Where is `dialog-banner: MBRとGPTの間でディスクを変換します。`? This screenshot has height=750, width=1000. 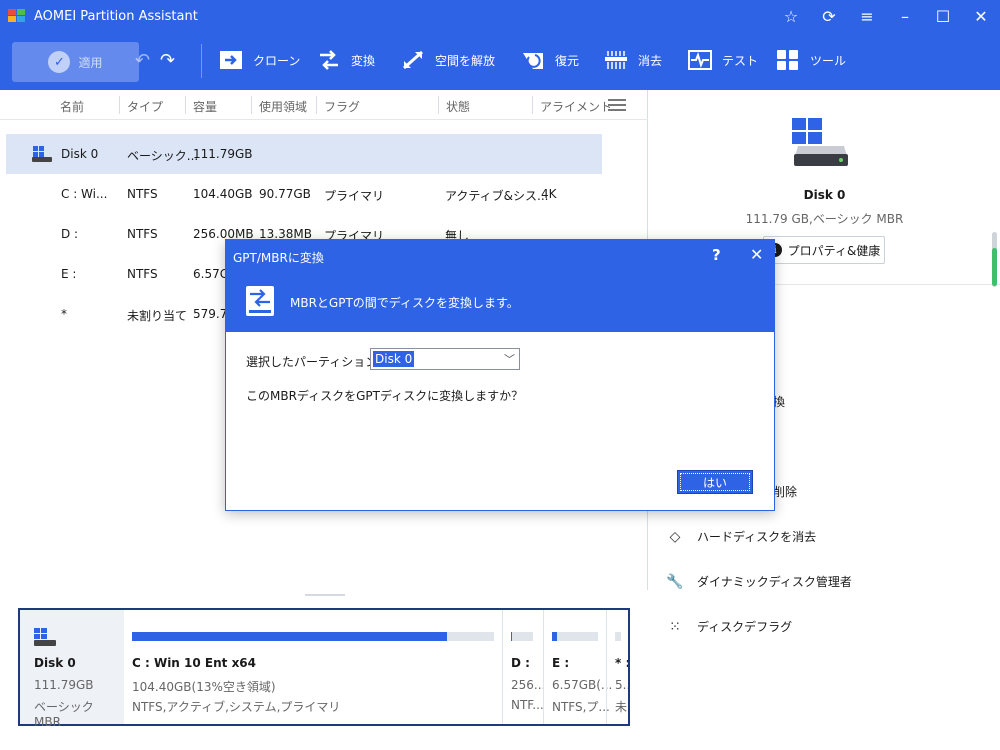
dialog-banner: MBRとGPTの間でディスクを変換します。 is located at coordinates (500, 302).